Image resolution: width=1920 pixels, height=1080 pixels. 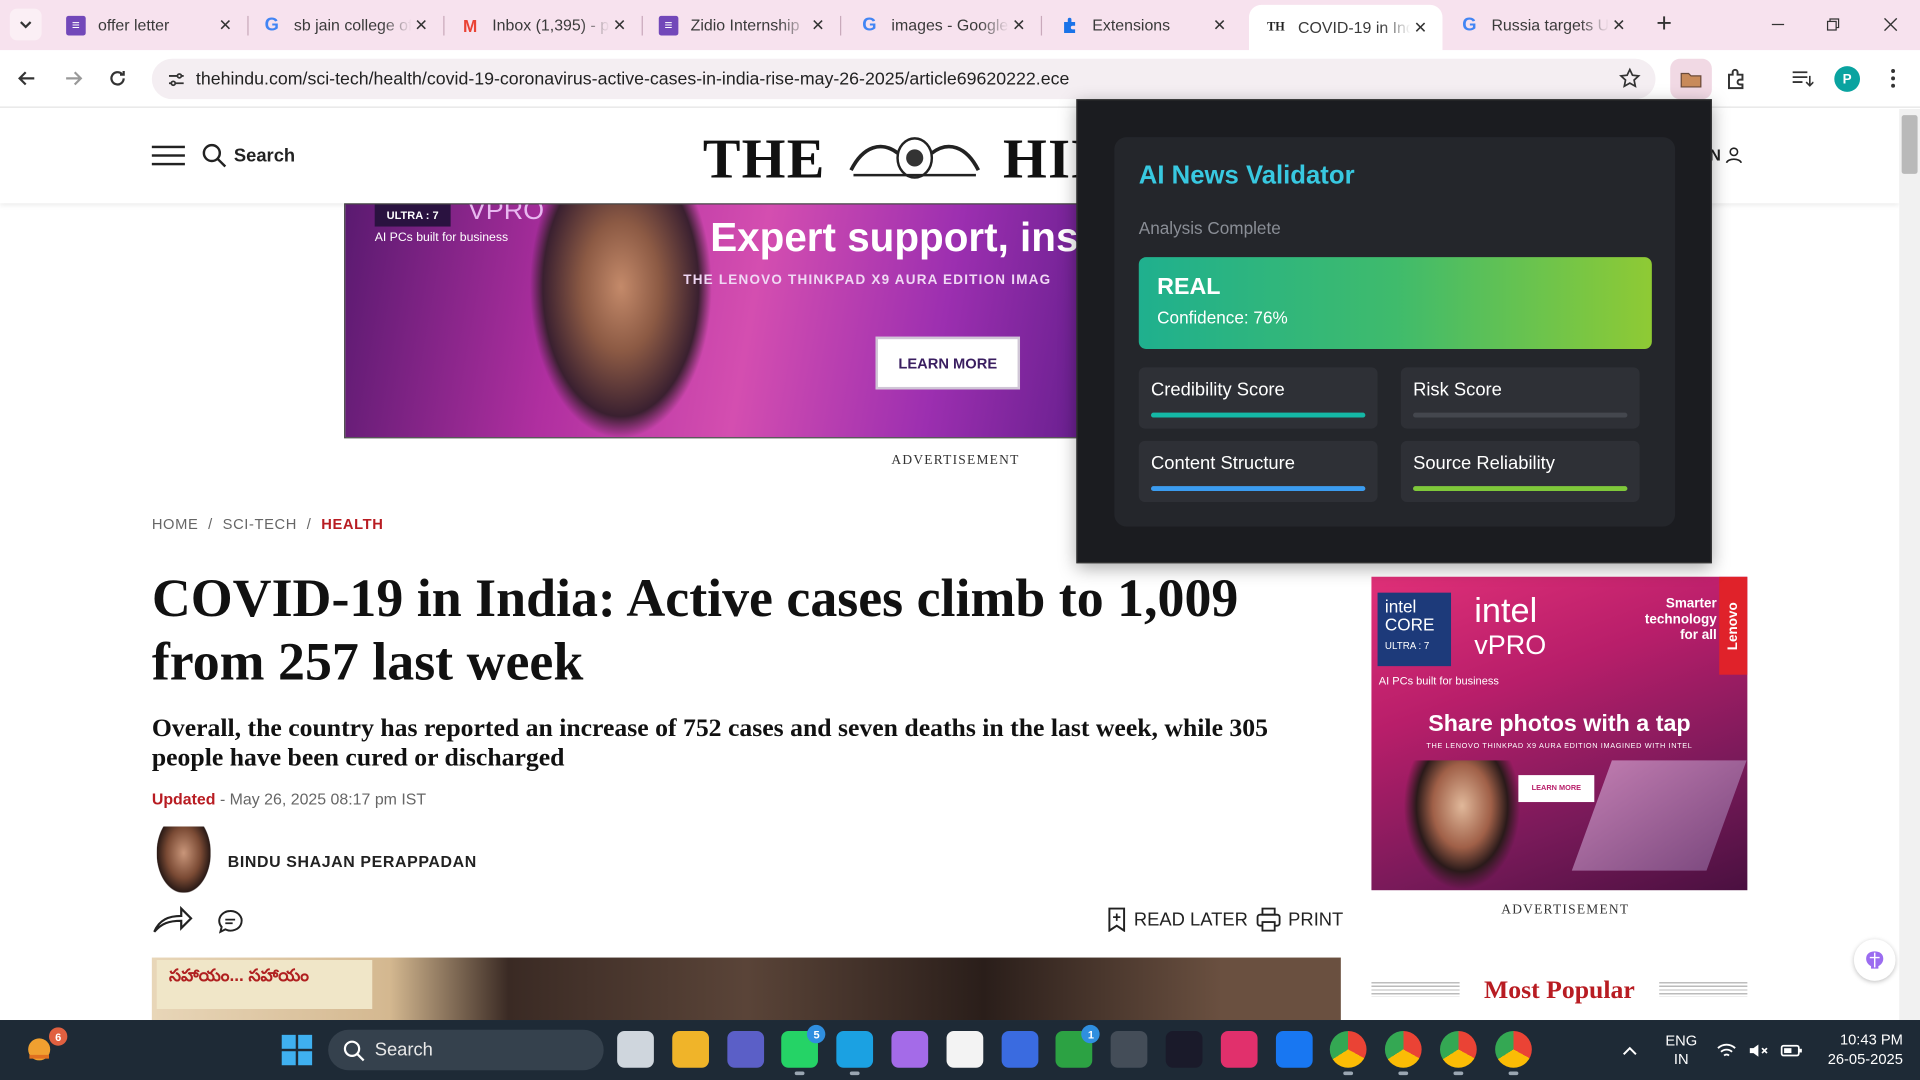 I want to click on affinity-app-icon, so click(x=1184, y=1049).